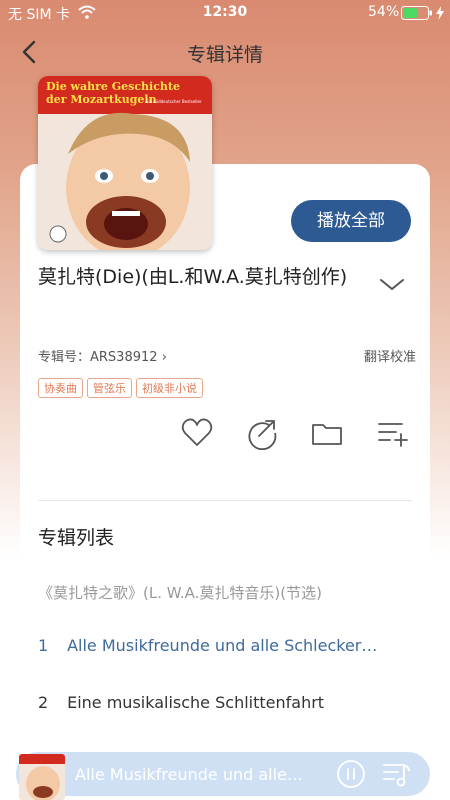 The image size is (450, 800). I want to click on translate-calibrate-link: 翻译校准, so click(390, 355).